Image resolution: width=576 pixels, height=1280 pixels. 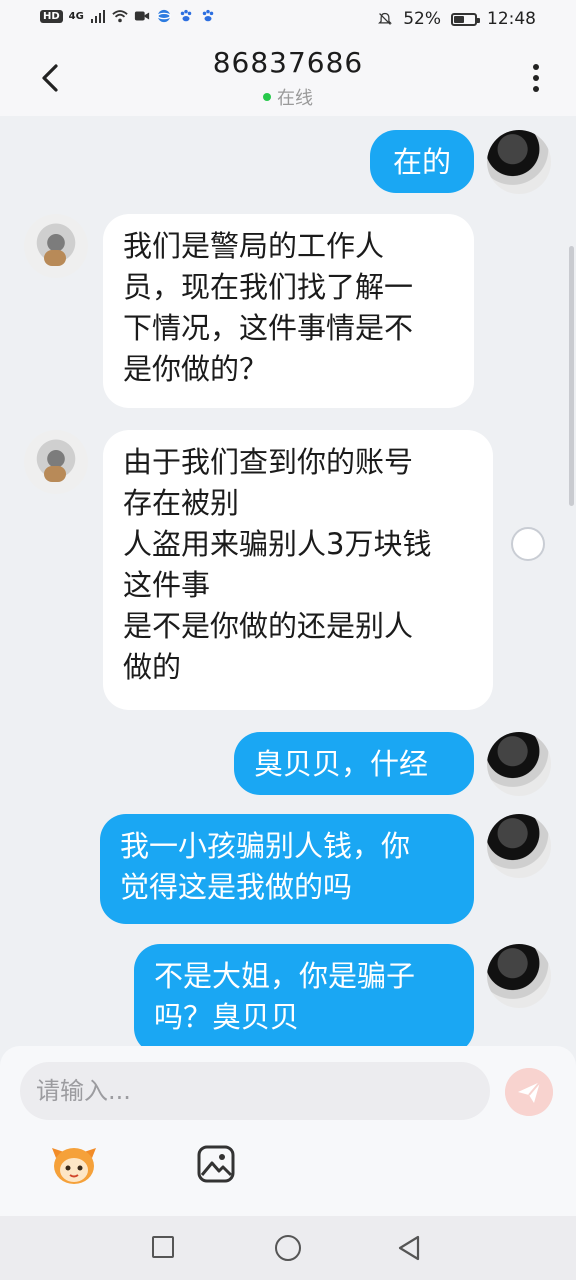 I want to click on sticker-face-icon, so click(x=74, y=1165).